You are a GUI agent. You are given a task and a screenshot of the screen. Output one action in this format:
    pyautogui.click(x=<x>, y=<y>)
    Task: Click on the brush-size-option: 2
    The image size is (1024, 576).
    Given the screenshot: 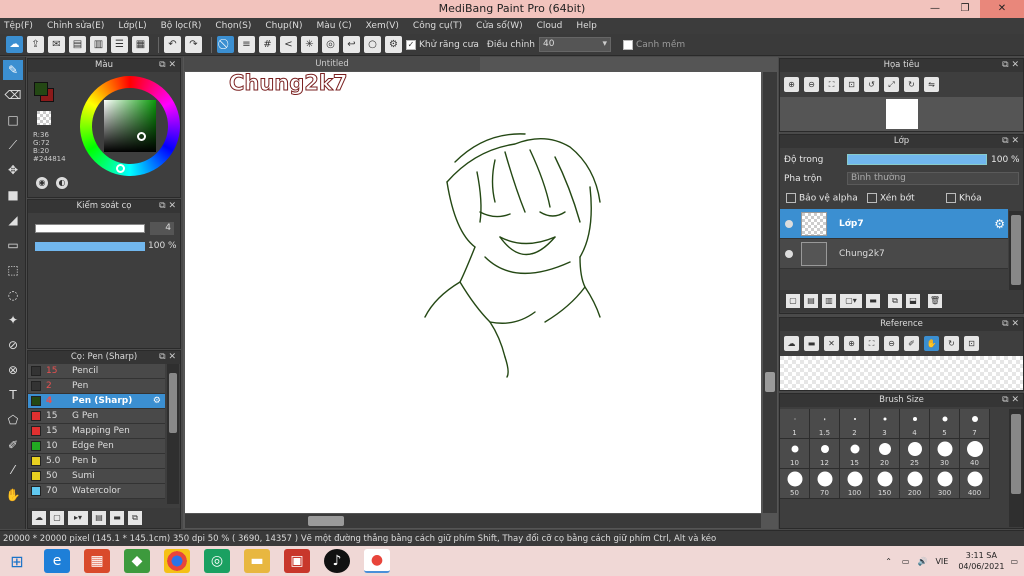 What is the action you would take?
    pyautogui.click(x=855, y=424)
    